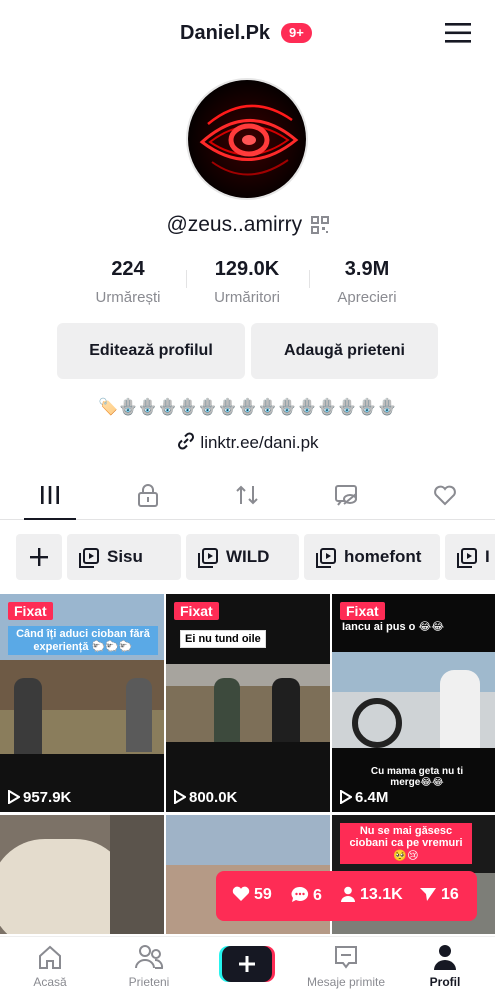  Describe the element at coordinates (367, 269) in the screenshot. I see `likes-count: 3.9M` at that location.